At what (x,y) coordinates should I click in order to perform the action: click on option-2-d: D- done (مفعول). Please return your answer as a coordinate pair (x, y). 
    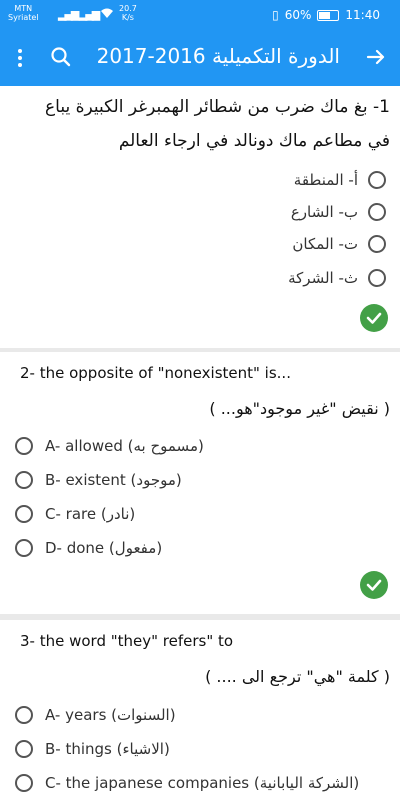
    Looking at the image, I should click on (88, 548).